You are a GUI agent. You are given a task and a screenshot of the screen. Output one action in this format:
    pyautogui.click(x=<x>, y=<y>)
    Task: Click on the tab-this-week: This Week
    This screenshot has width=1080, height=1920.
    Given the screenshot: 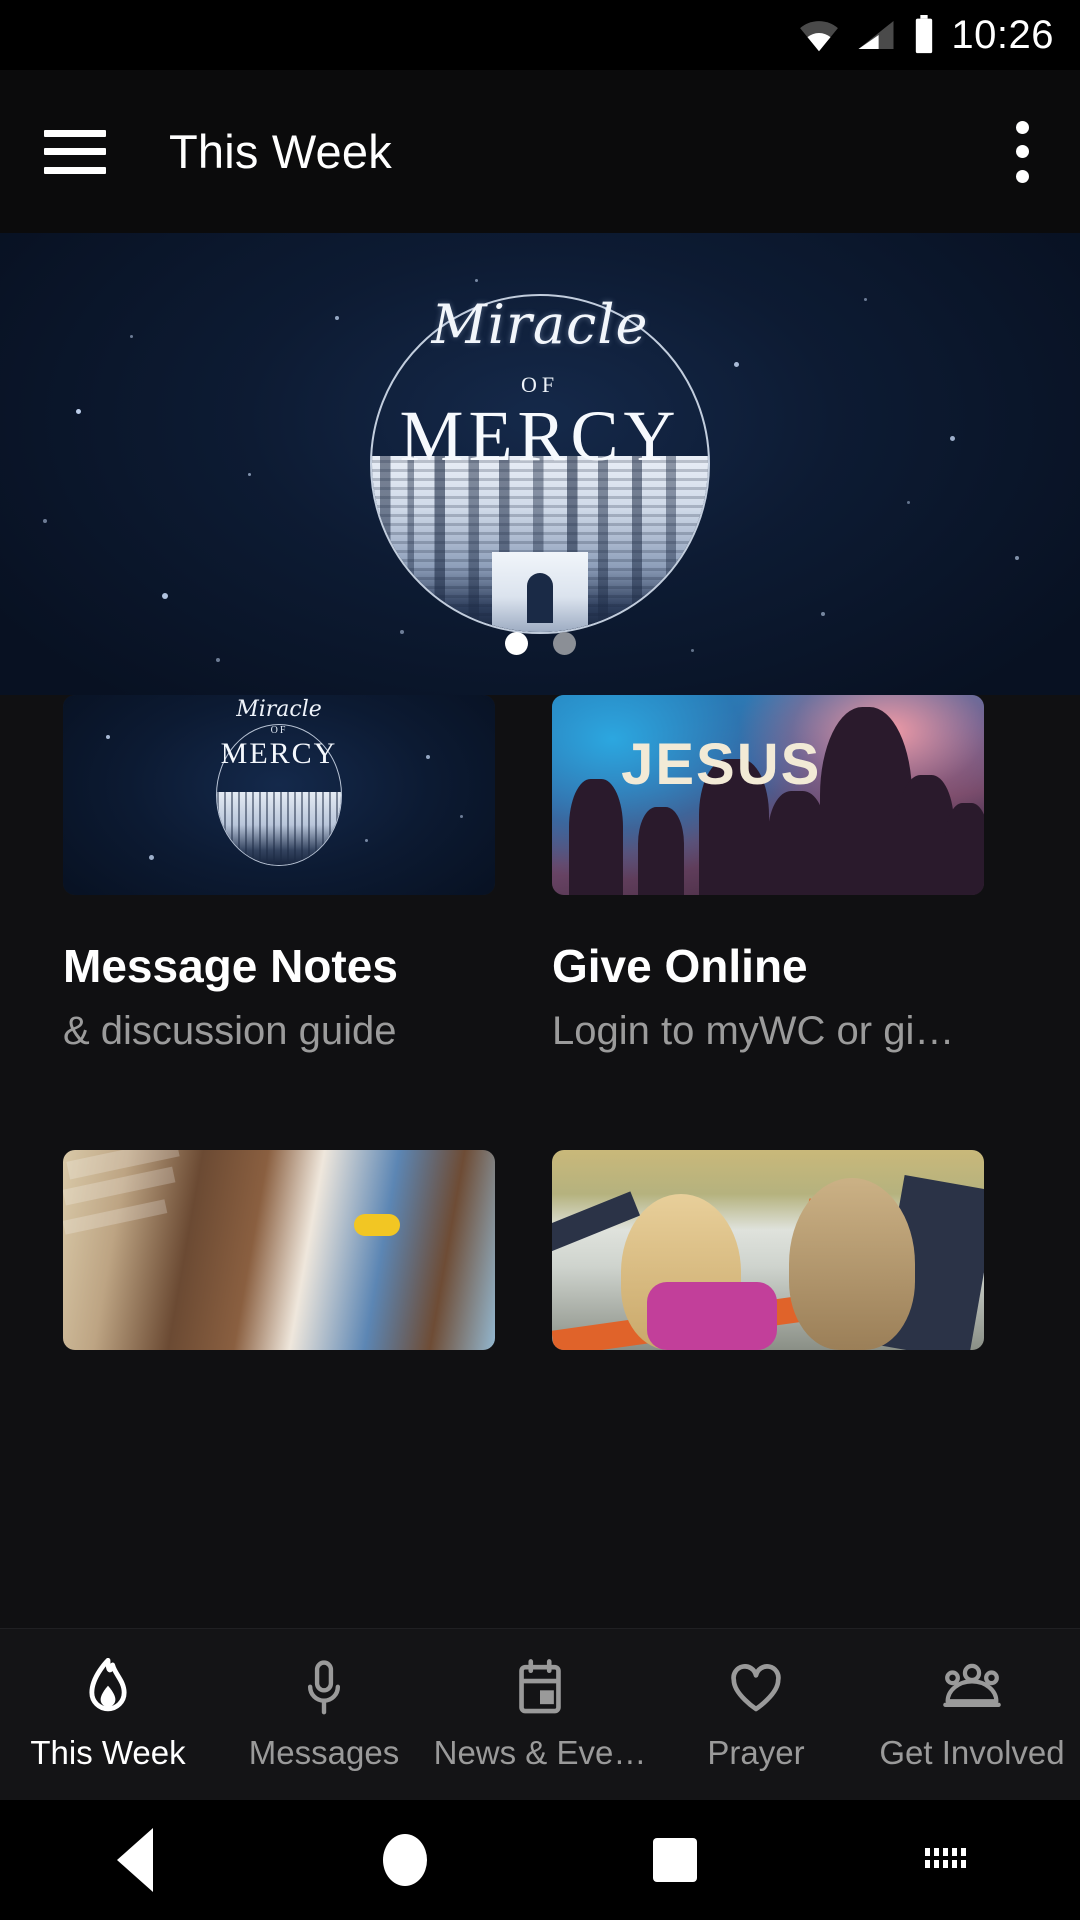 What is the action you would take?
    pyautogui.click(x=108, y=1714)
    